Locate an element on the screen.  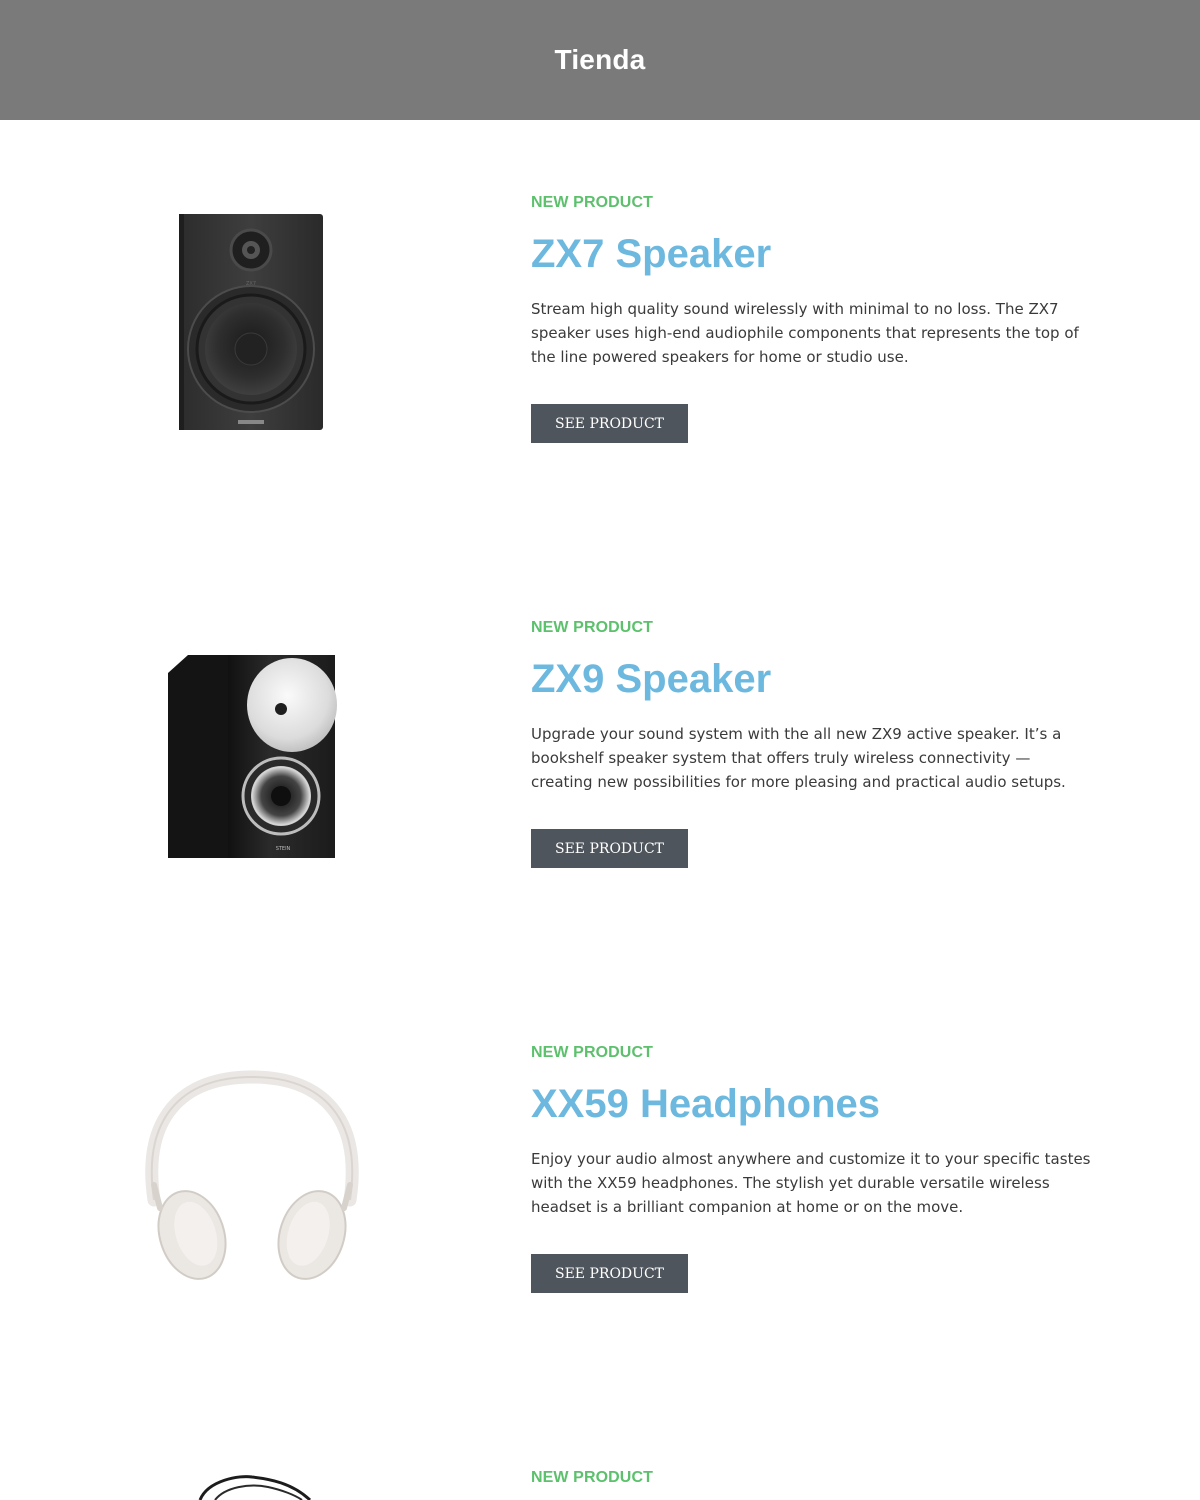
product-title: XX59 Headphones is located at coordinates (706, 1104).